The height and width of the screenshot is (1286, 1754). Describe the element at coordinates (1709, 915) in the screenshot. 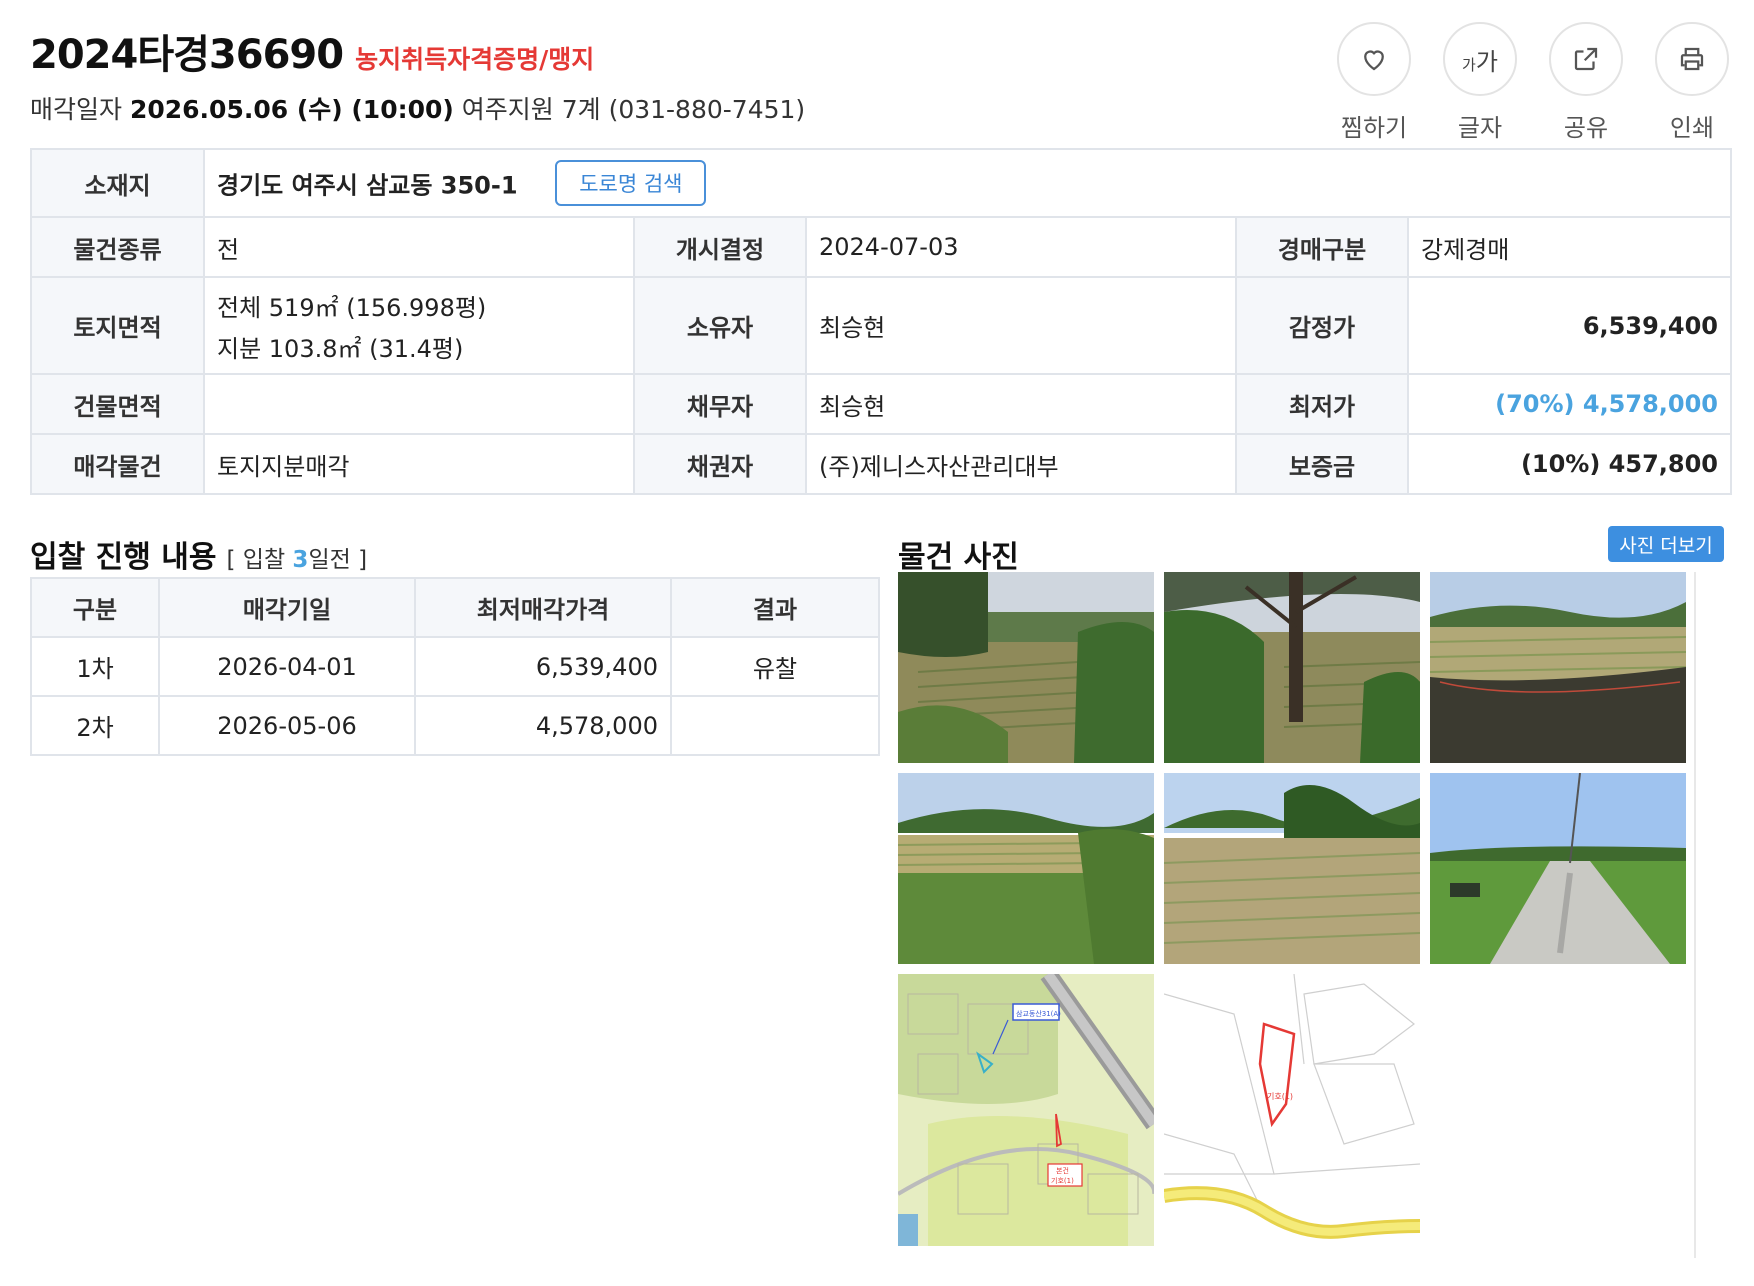

I see `photo-scrollbar` at that location.